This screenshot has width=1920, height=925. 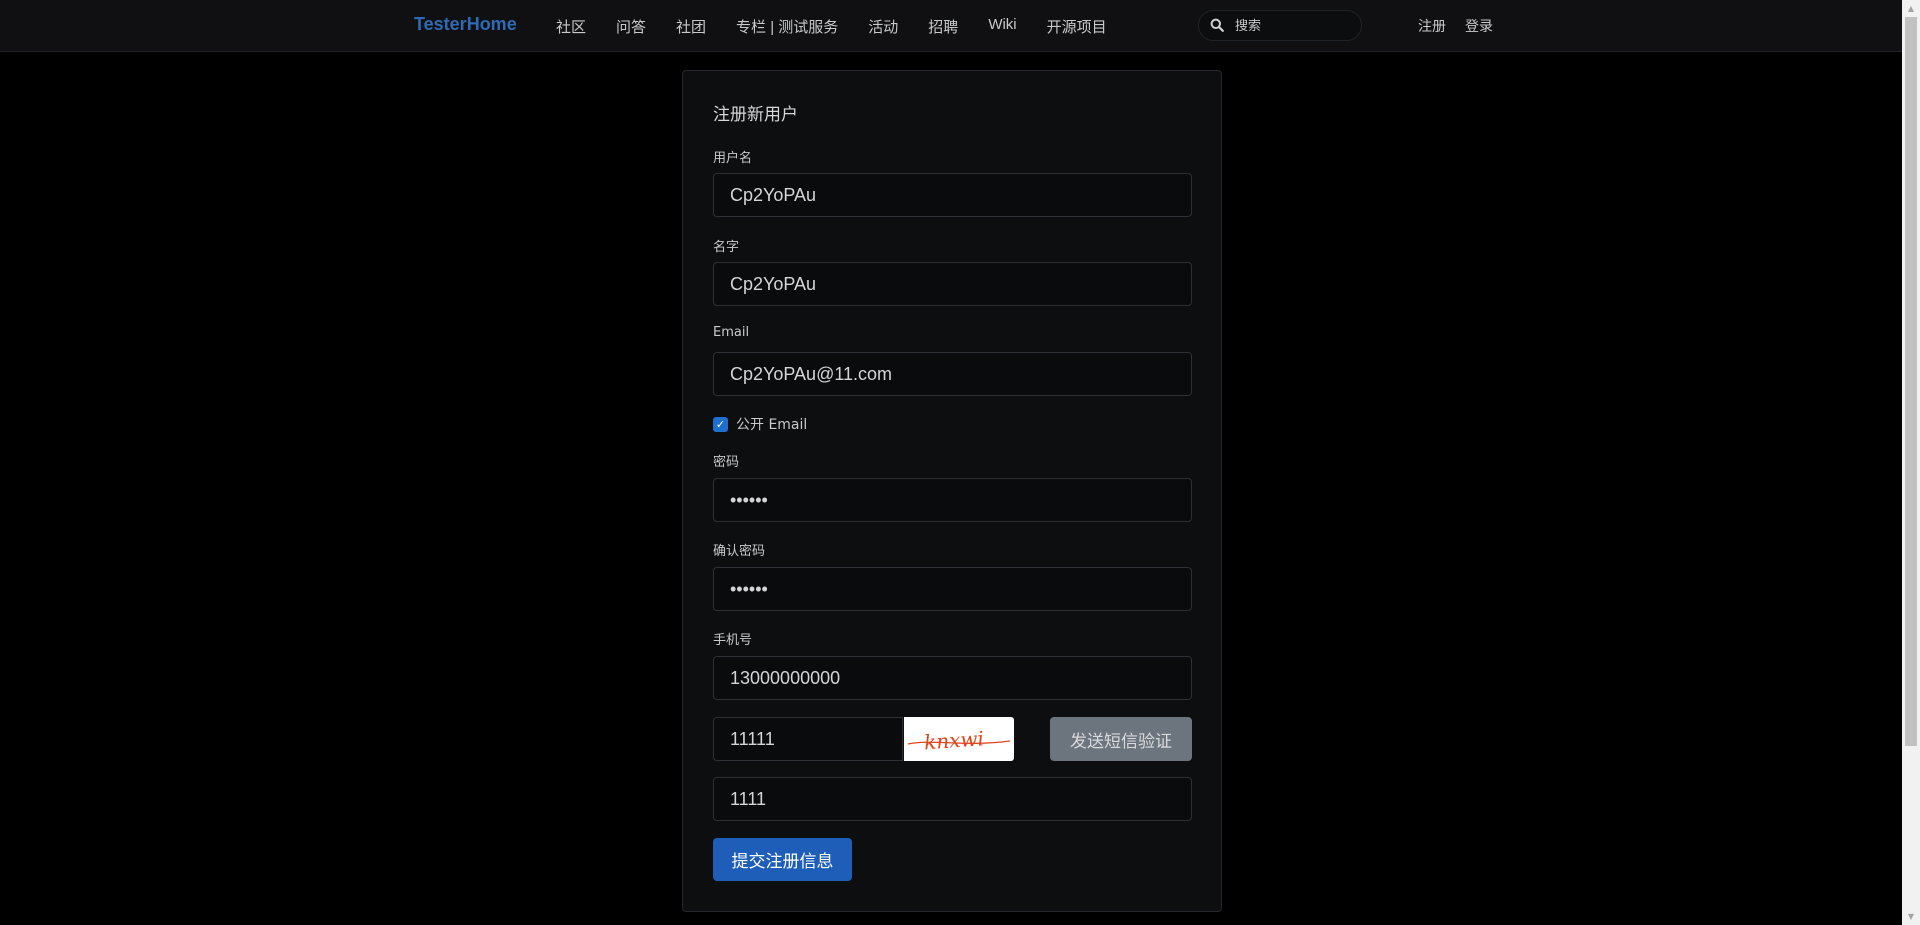 I want to click on nav-link-opensource: 开源项目, so click(x=1077, y=26).